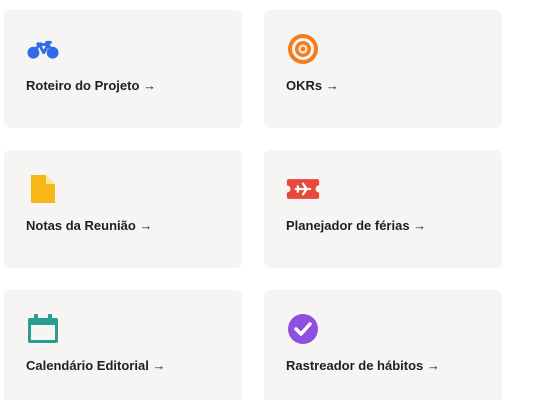  What do you see at coordinates (303, 49) in the screenshot?
I see `target-icon` at bounding box center [303, 49].